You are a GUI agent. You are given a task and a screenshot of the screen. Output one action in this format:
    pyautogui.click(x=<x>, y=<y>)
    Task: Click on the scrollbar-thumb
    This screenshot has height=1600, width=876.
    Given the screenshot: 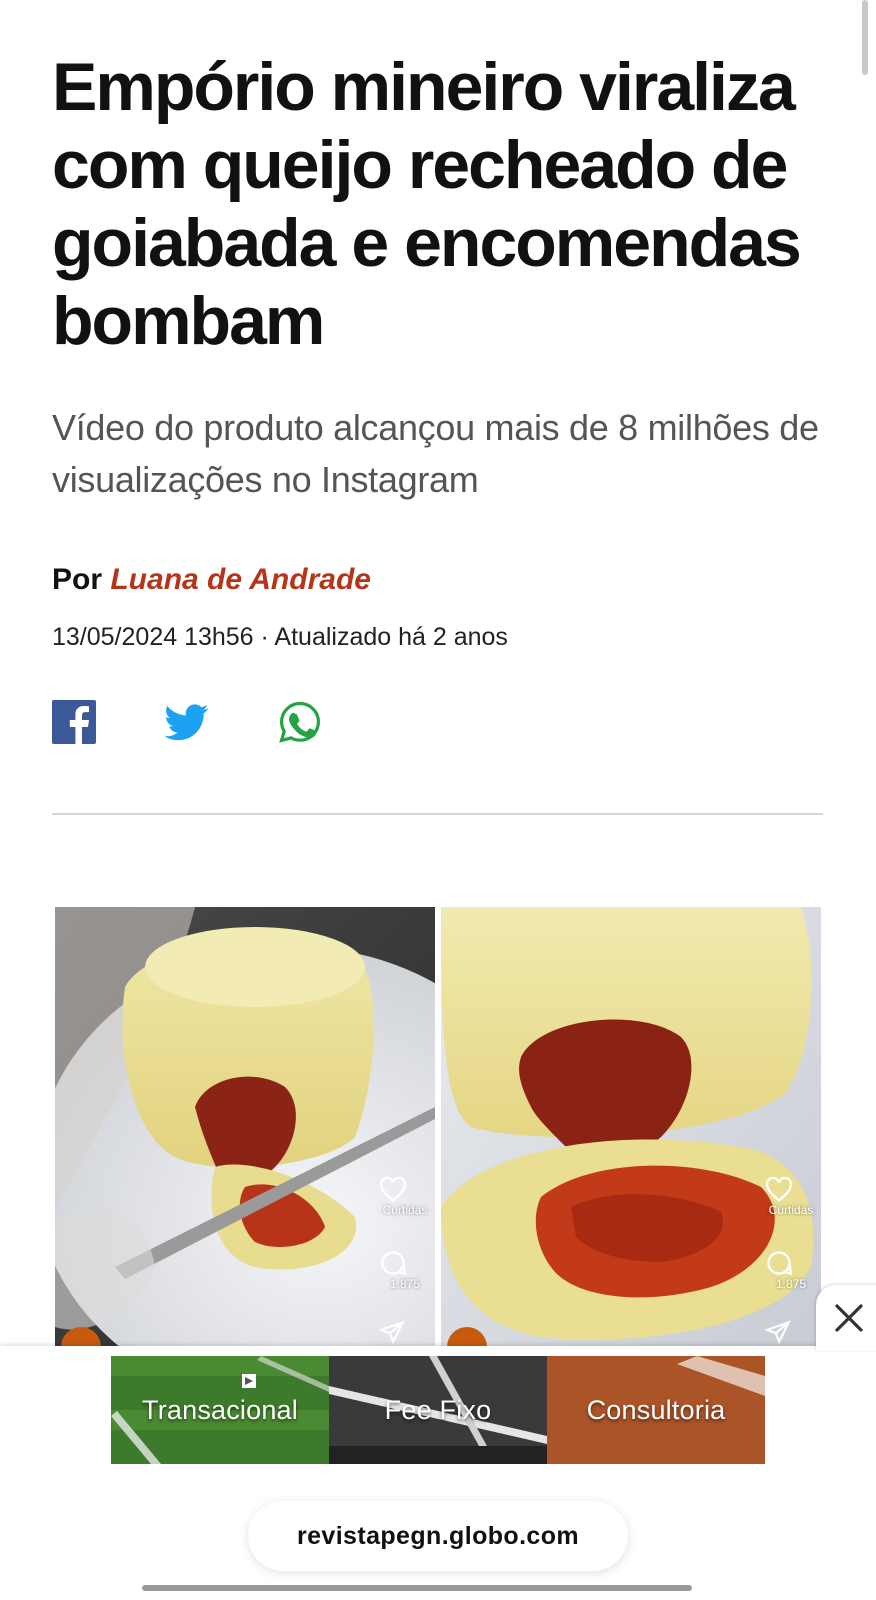 What is the action you would take?
    pyautogui.click(x=865, y=37)
    